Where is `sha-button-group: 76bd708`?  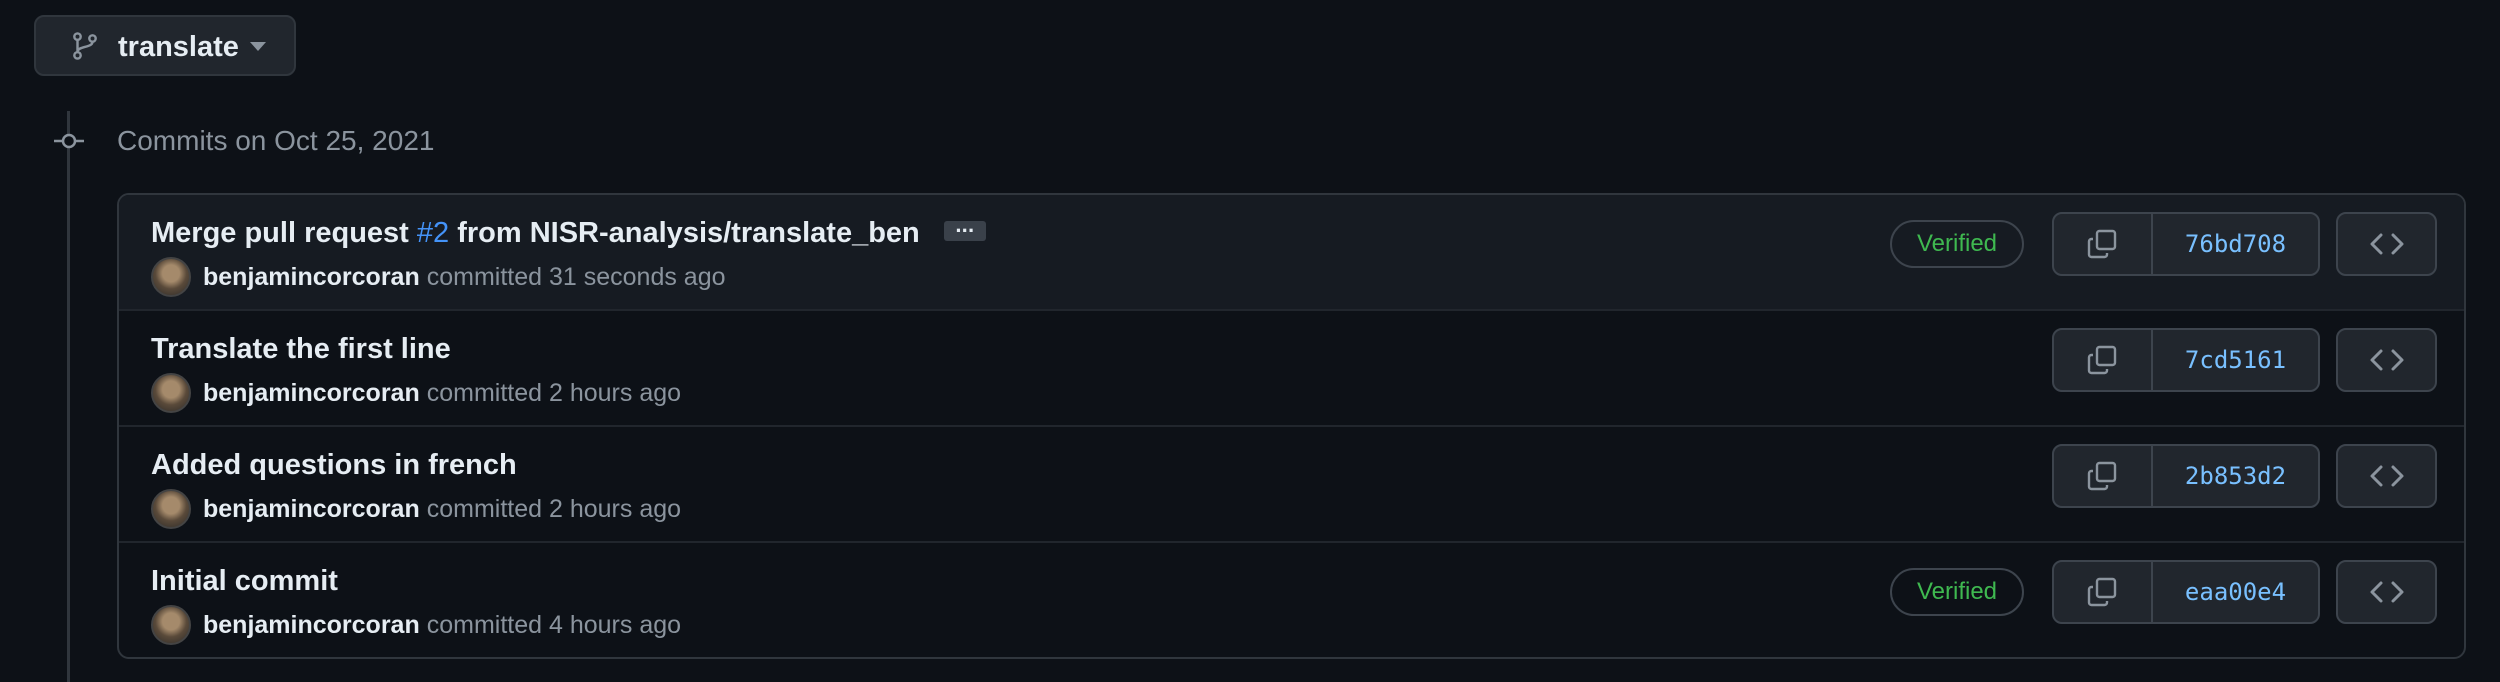 sha-button-group: 76bd708 is located at coordinates (2186, 244).